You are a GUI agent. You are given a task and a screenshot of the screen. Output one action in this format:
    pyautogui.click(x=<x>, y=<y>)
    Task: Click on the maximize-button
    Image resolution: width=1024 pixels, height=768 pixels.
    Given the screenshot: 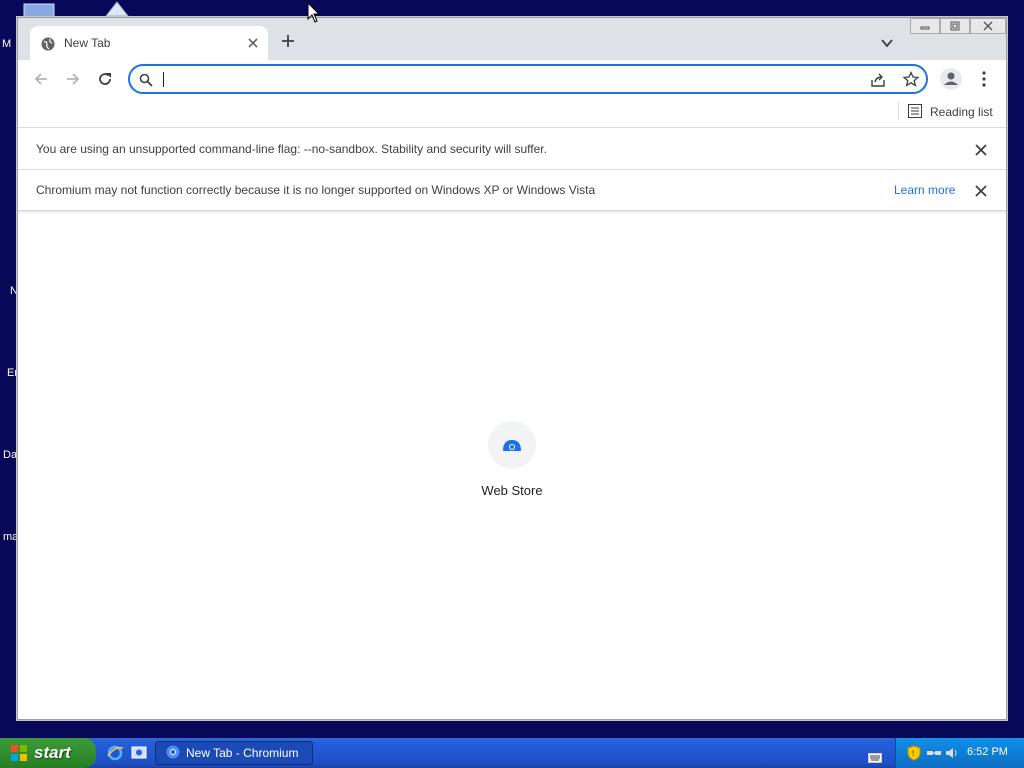 What is the action you would take?
    pyautogui.click(x=955, y=26)
    